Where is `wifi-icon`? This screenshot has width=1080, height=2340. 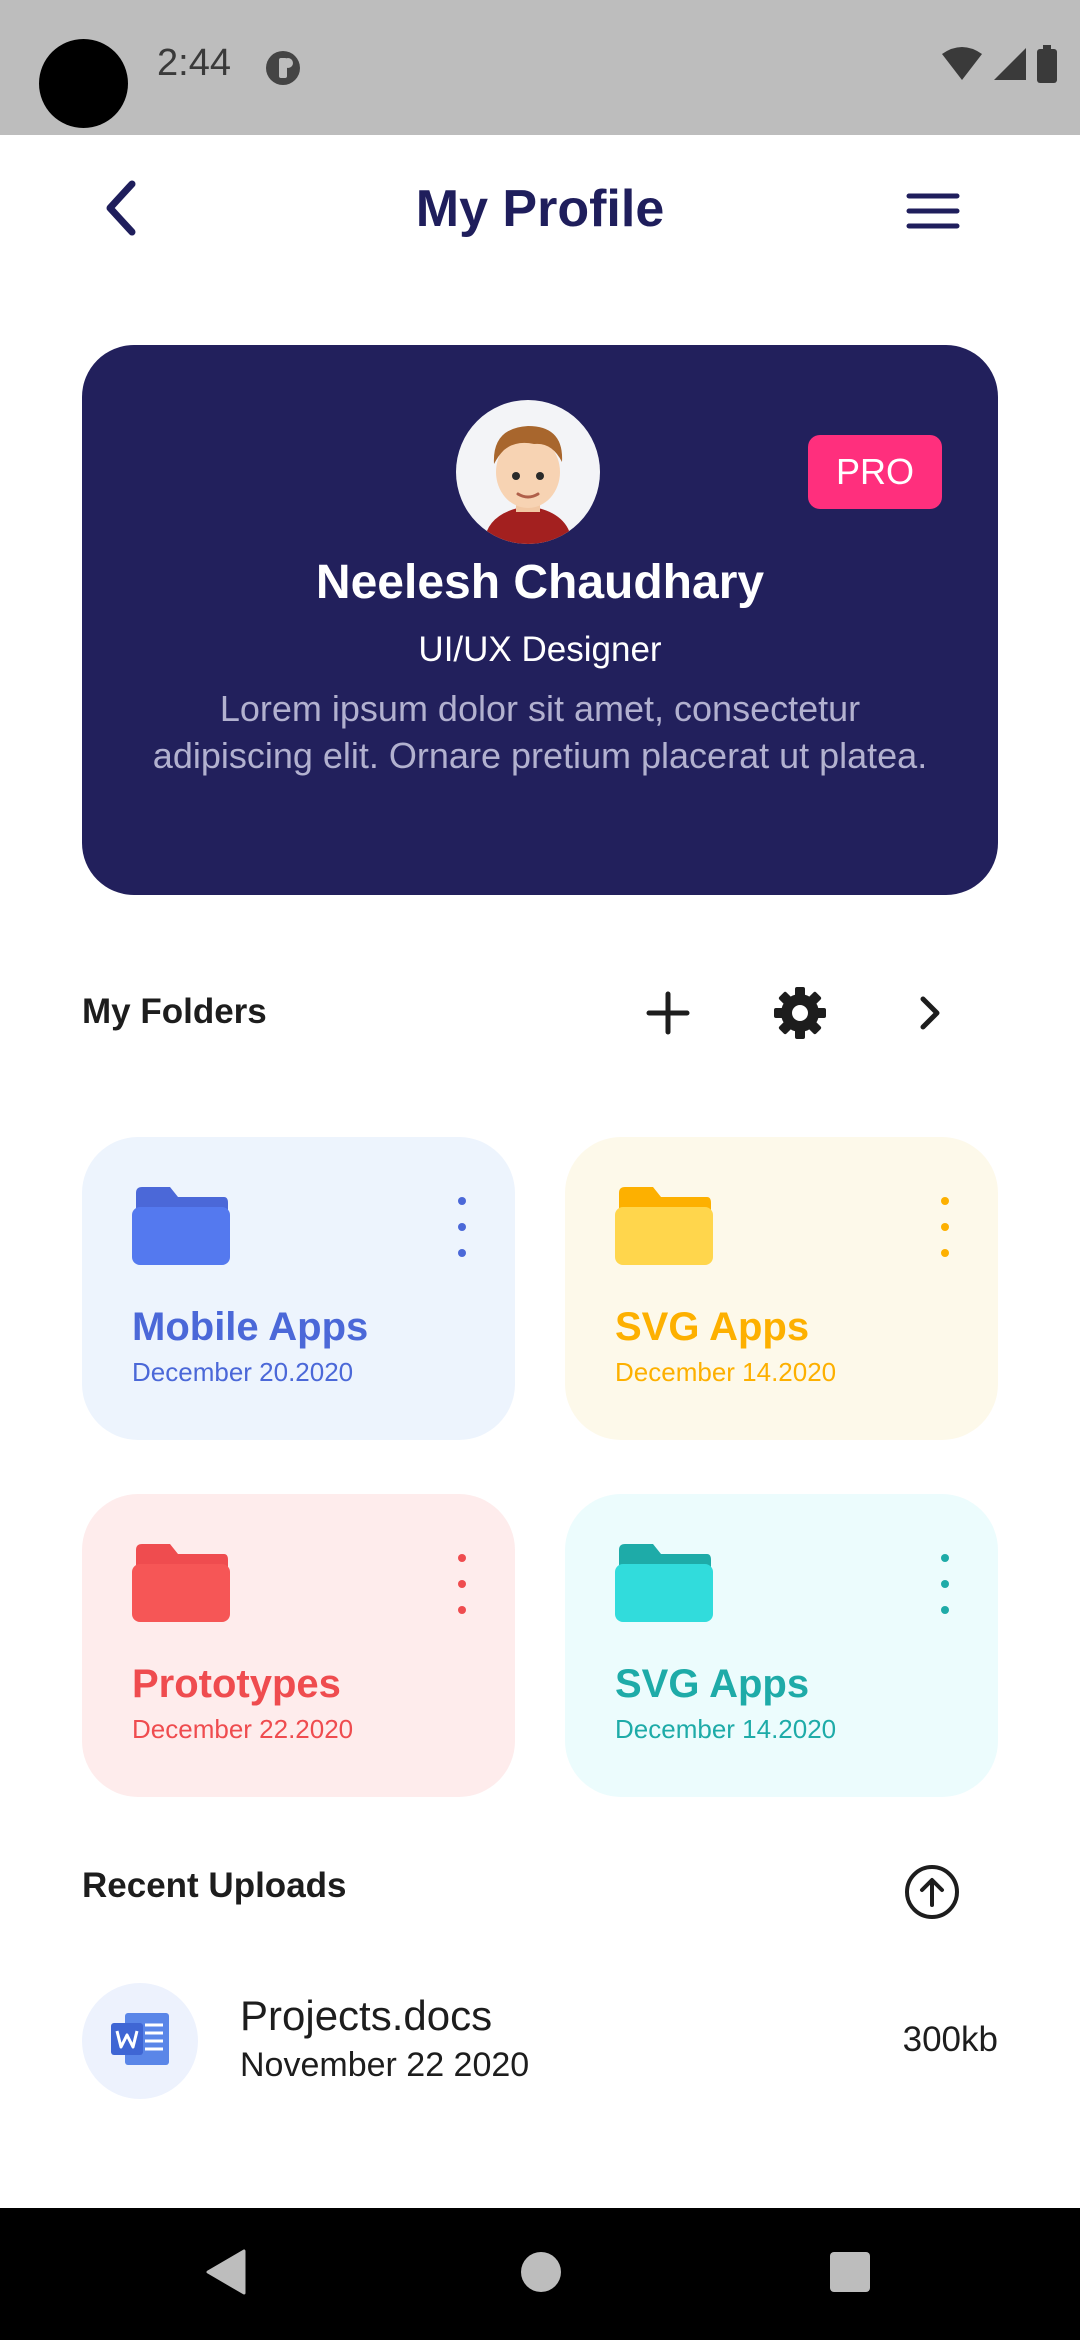 wifi-icon is located at coordinates (962, 66).